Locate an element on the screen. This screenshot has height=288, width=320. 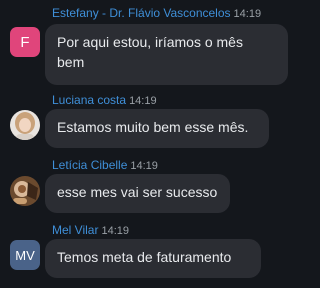
avatar-initials: F is located at coordinates (25, 42).